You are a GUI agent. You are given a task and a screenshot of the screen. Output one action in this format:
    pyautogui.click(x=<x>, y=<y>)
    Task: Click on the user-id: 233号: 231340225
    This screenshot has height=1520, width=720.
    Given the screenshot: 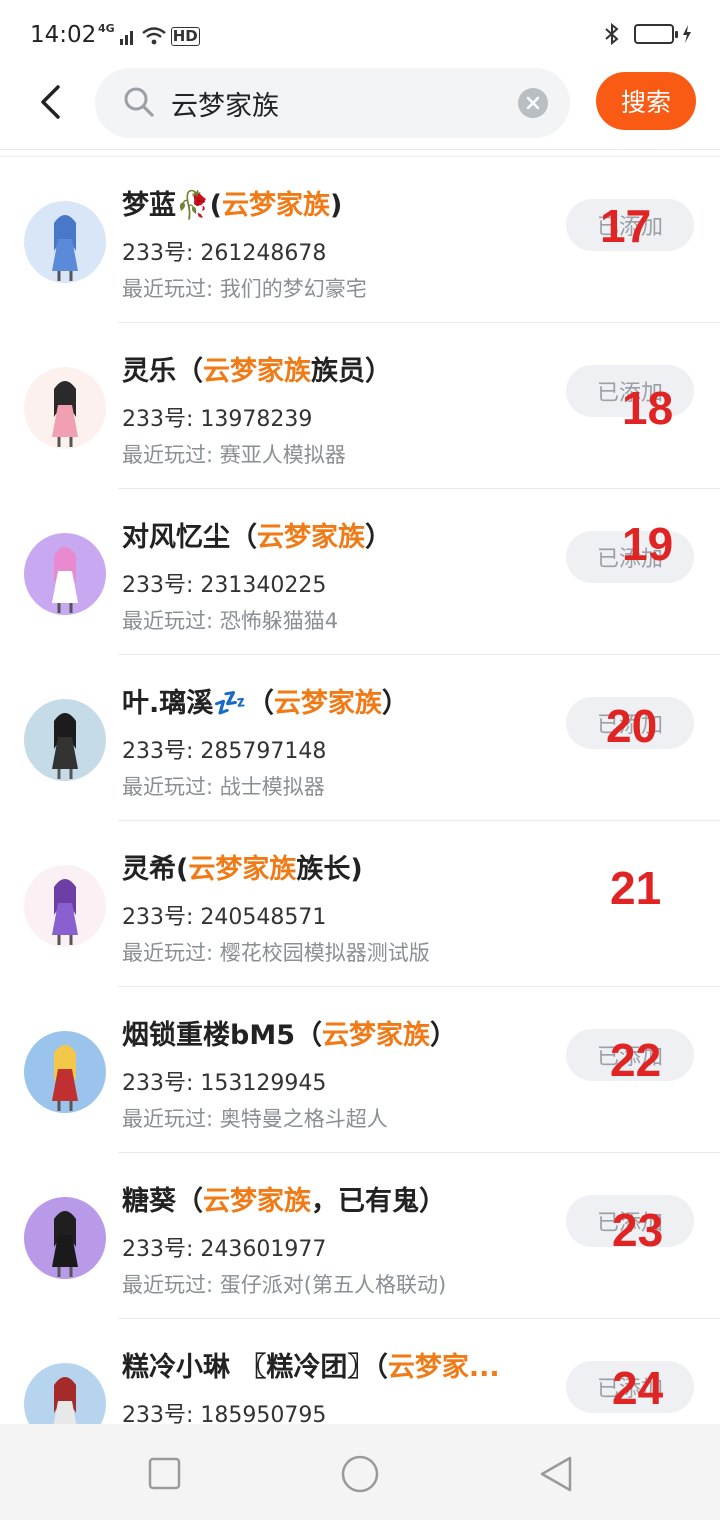 What is the action you would take?
    pyautogui.click(x=224, y=585)
    